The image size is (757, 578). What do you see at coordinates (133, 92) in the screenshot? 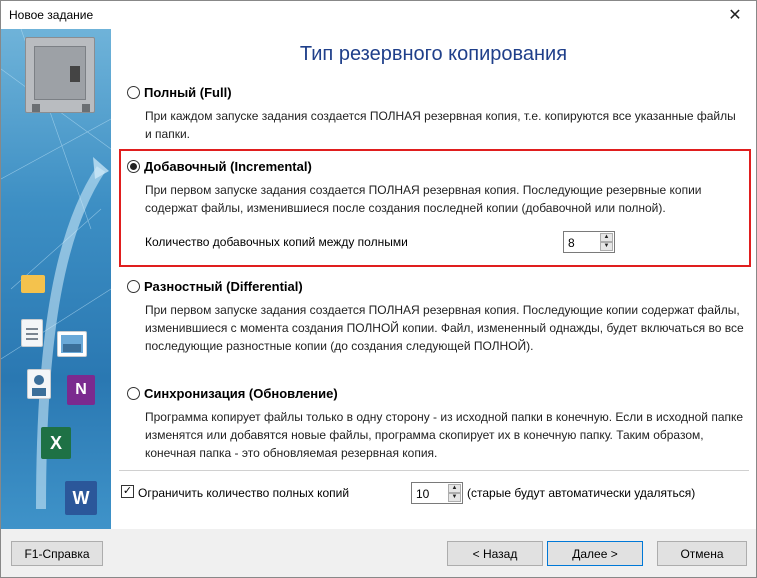
I see `radio-full` at bounding box center [133, 92].